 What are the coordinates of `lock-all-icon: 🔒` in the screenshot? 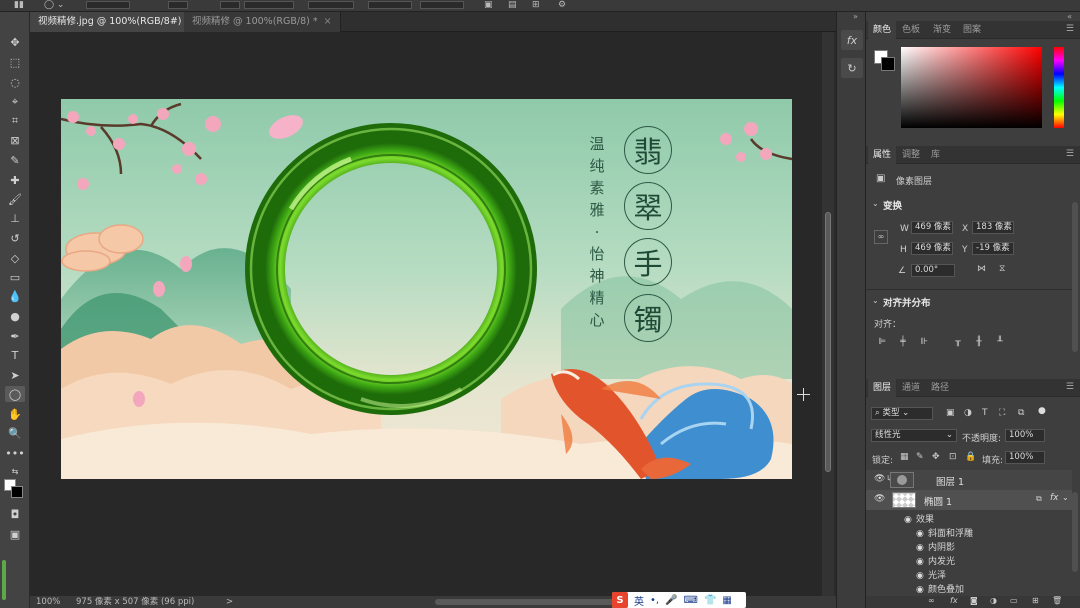 It's located at (970, 457).